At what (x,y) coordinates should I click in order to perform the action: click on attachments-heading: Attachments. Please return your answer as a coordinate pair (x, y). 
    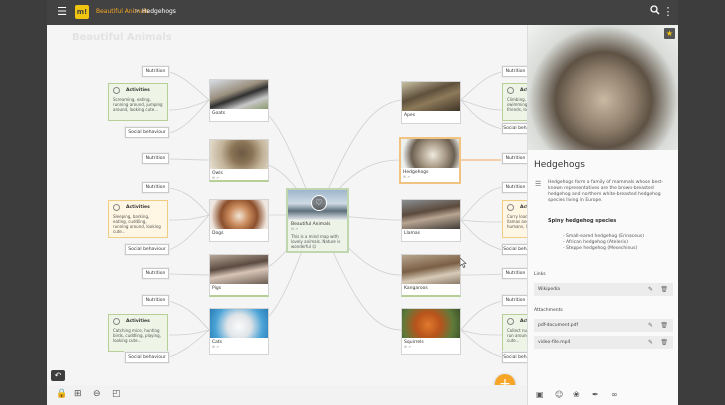
    Looking at the image, I should click on (548, 310).